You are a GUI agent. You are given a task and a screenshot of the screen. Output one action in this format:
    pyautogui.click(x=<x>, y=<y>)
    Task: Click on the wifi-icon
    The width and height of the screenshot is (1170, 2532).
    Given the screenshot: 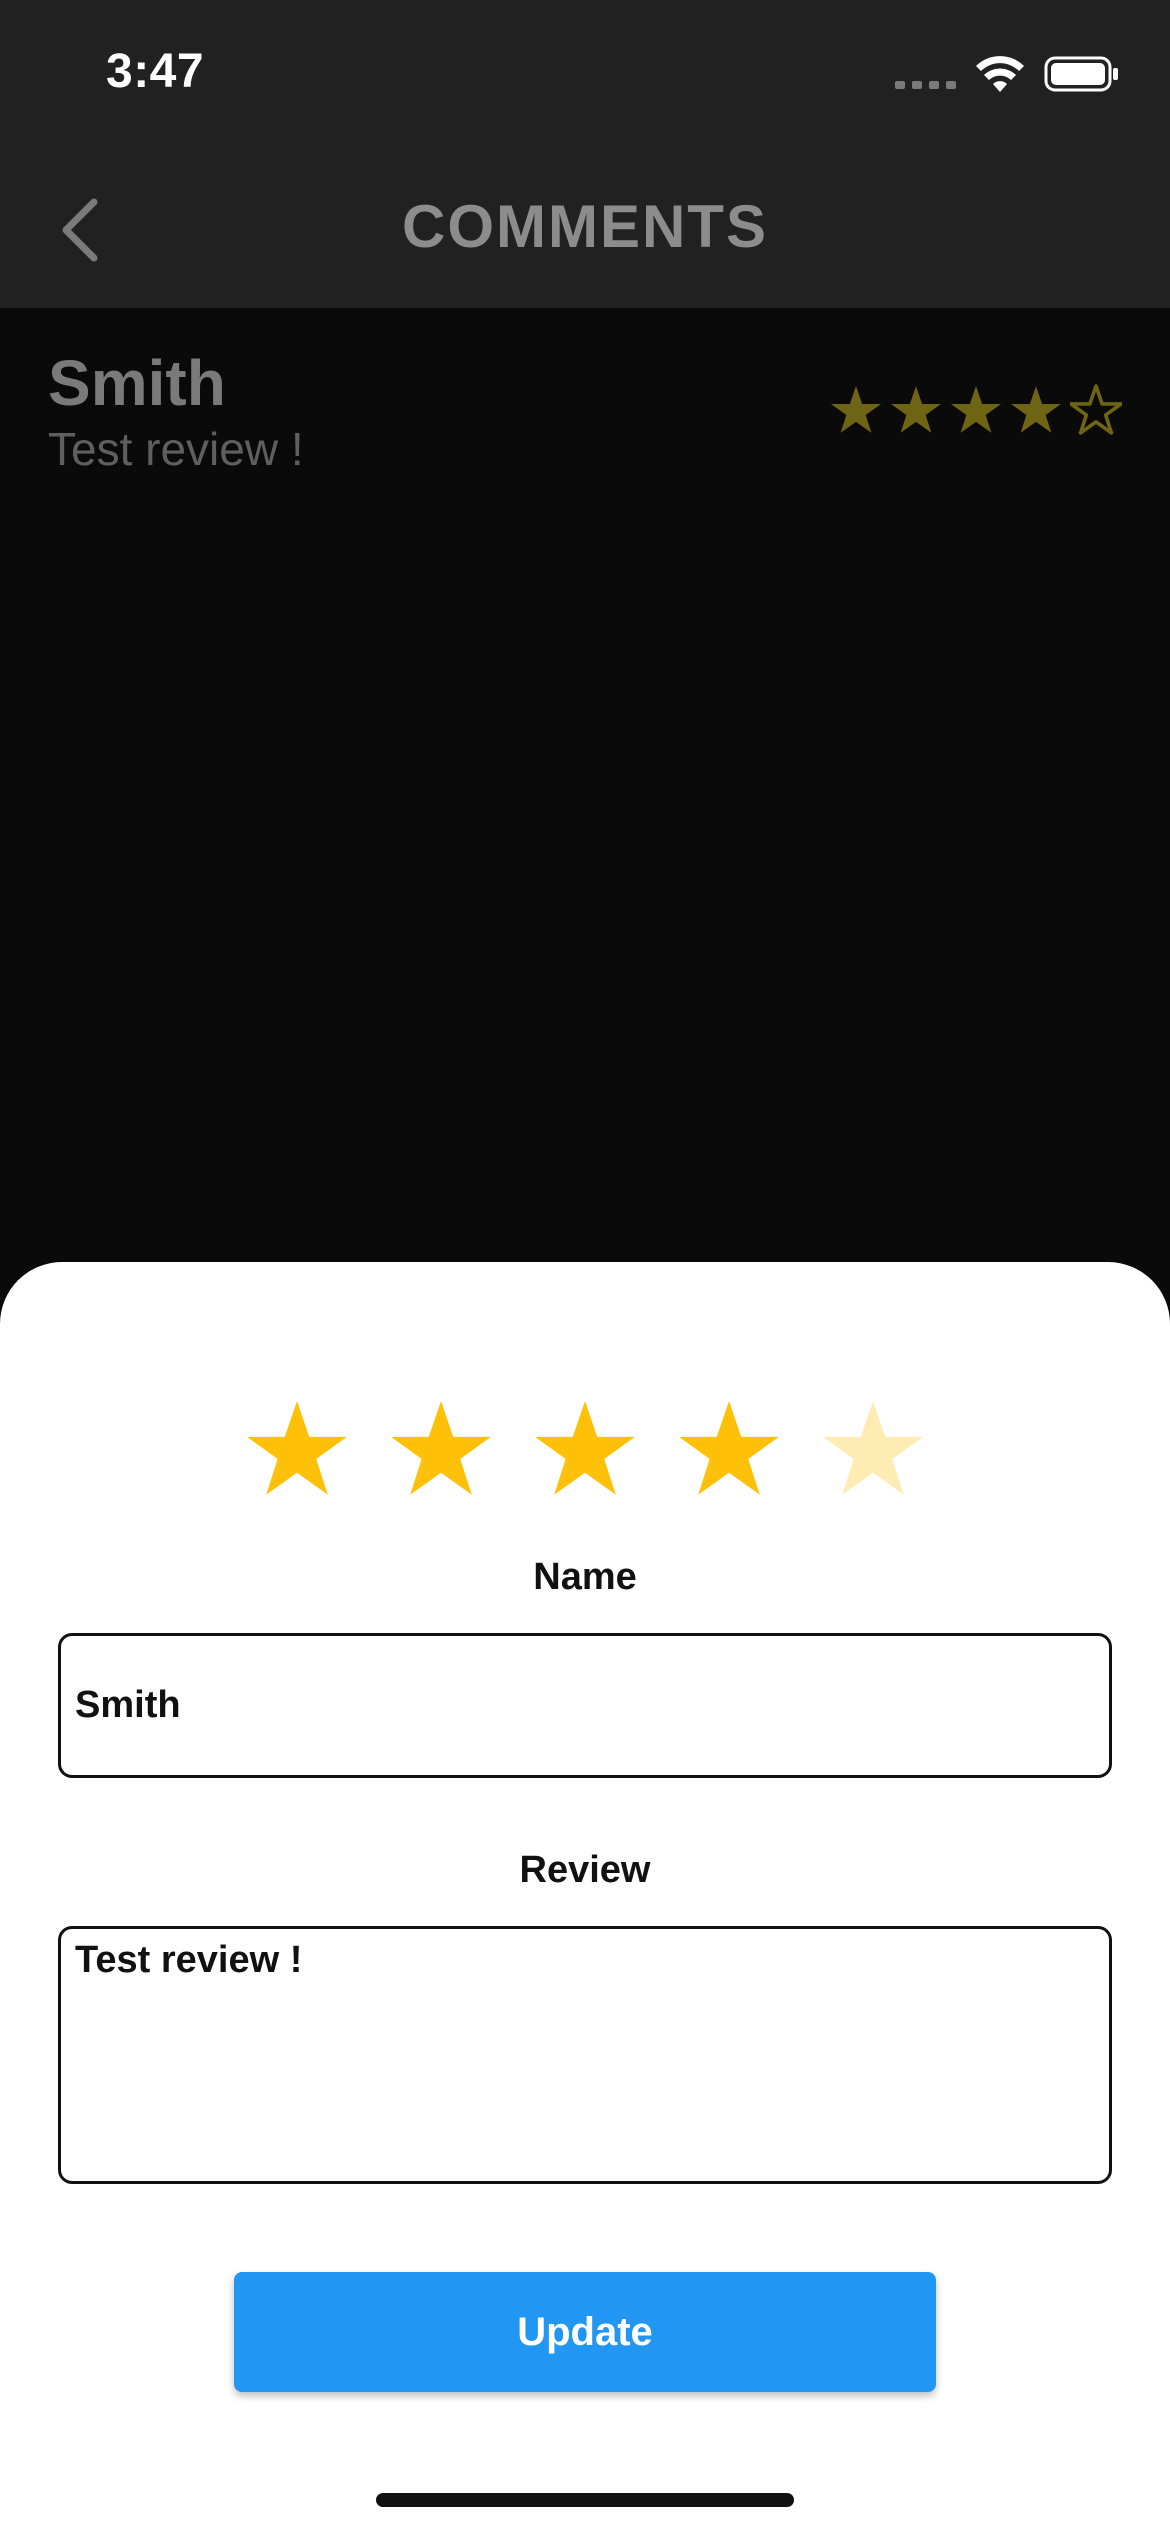 What is the action you would take?
    pyautogui.click(x=1000, y=74)
    